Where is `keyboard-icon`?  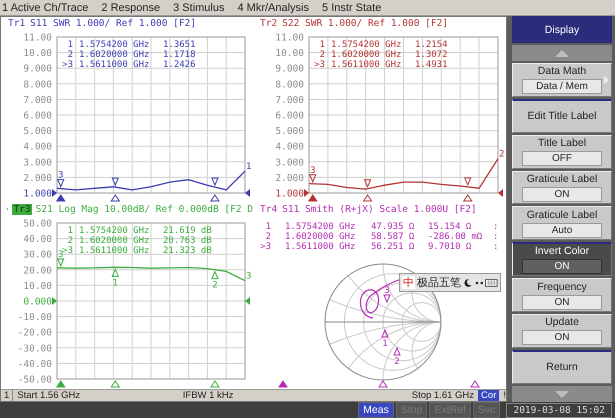 keyboard-icon is located at coordinates (491, 283).